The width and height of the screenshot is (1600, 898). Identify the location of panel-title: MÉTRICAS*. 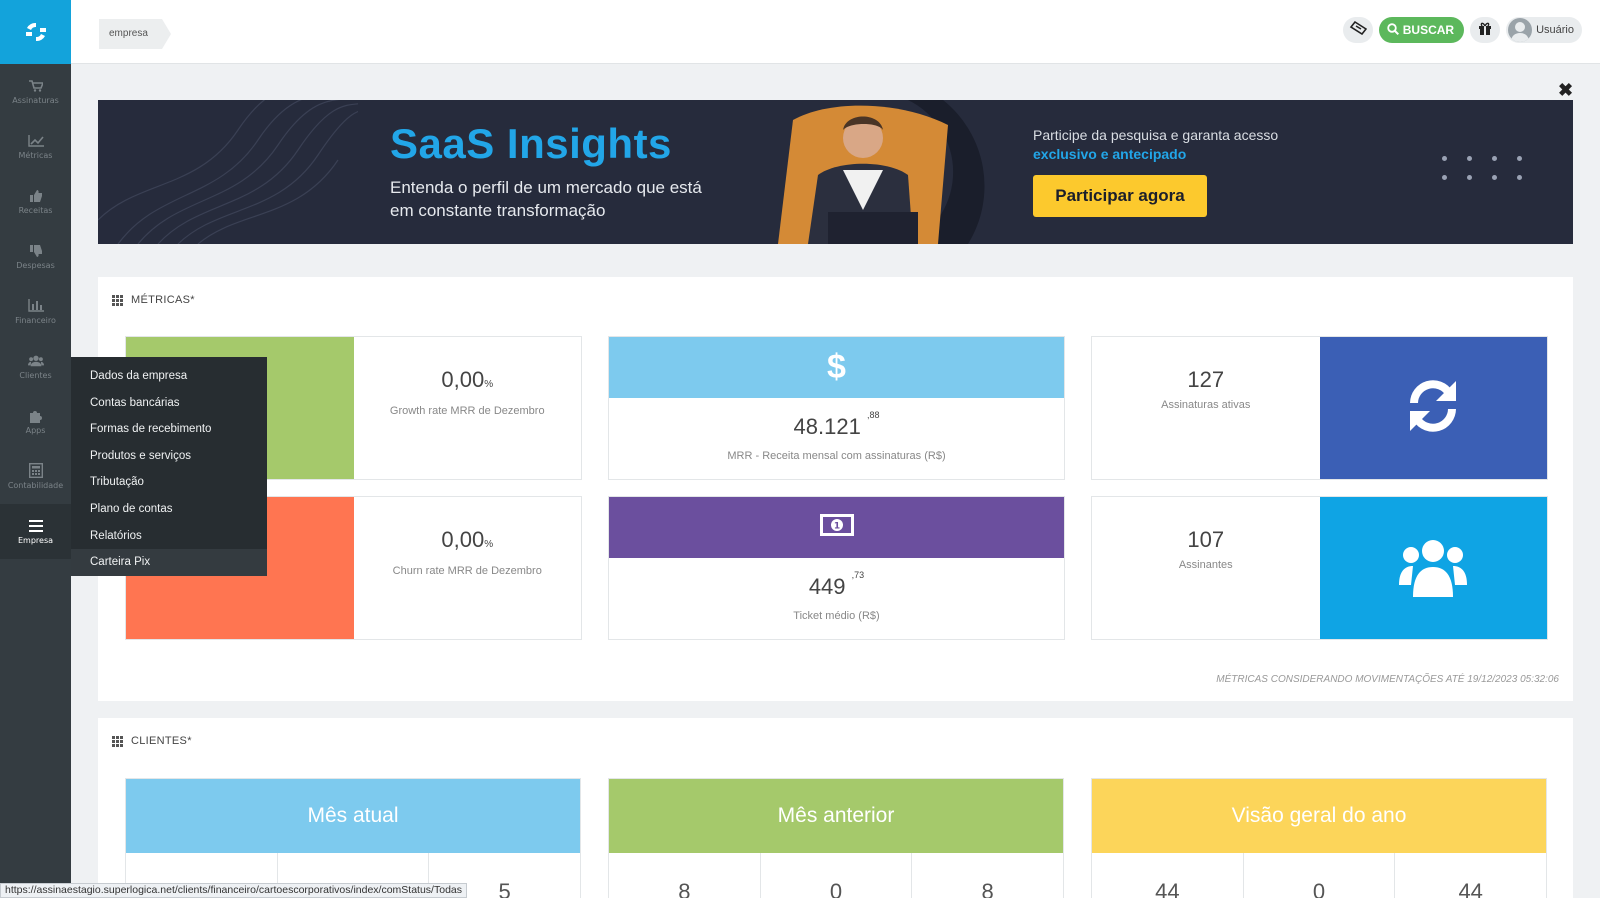
(153, 300).